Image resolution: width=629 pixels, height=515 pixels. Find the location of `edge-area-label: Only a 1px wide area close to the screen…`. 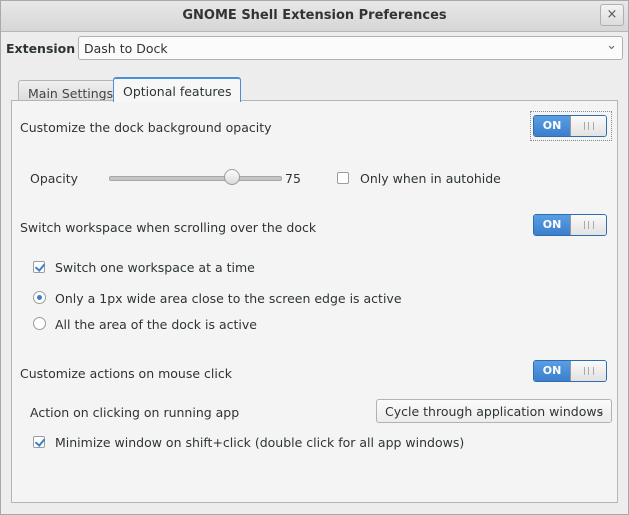

edge-area-label: Only a 1px wide area close to the screen… is located at coordinates (228, 298).